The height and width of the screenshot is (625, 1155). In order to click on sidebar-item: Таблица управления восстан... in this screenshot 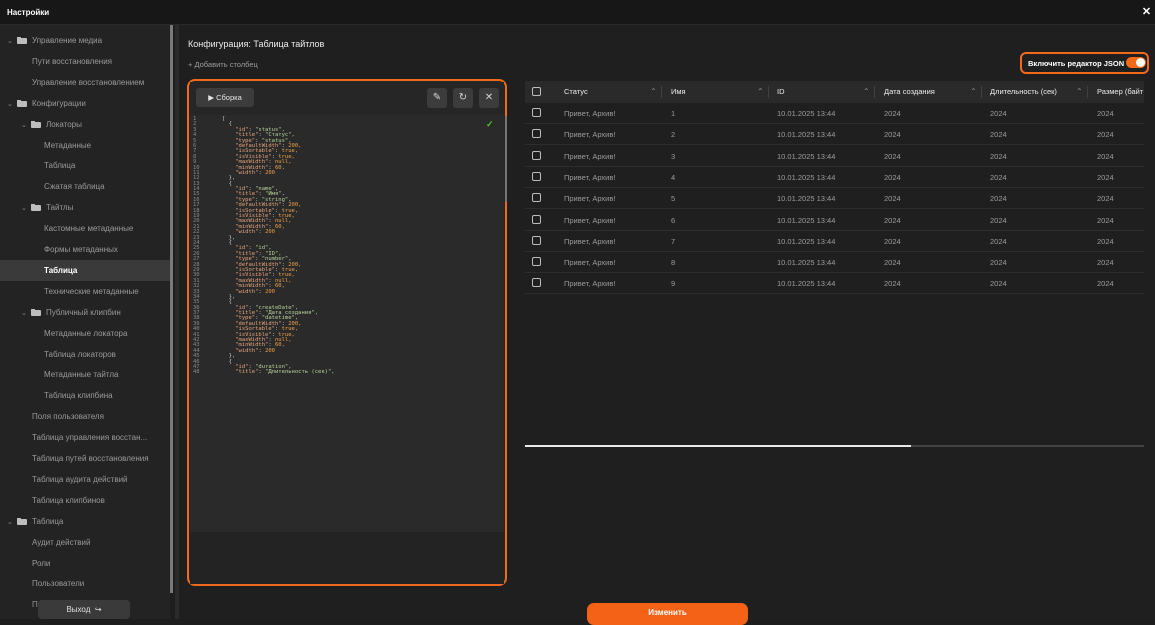, I will do `click(85, 437)`.